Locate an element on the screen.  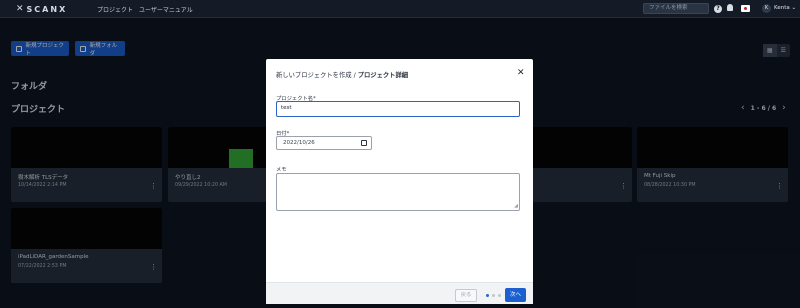
dialog-footer: 戻る 次へ is located at coordinates (399, 293).